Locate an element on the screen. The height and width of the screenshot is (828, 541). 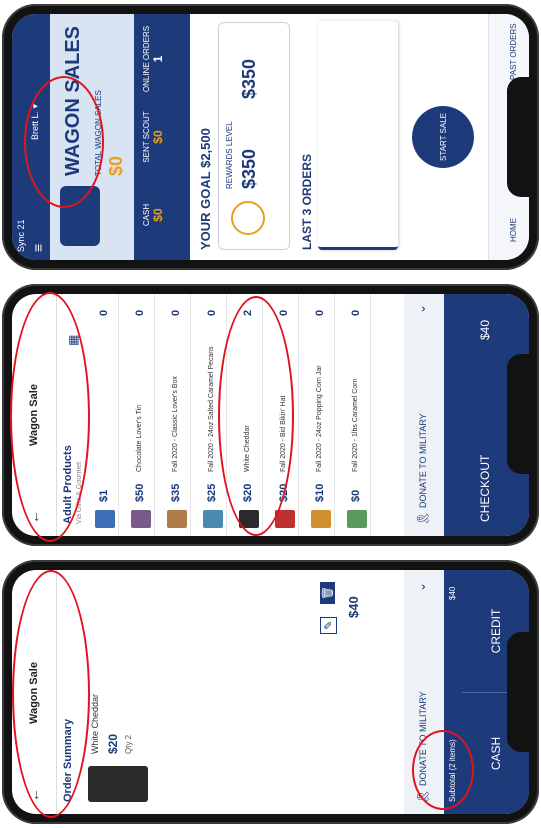
mini-cash: CASH $0 is located at coordinates (153, 215).